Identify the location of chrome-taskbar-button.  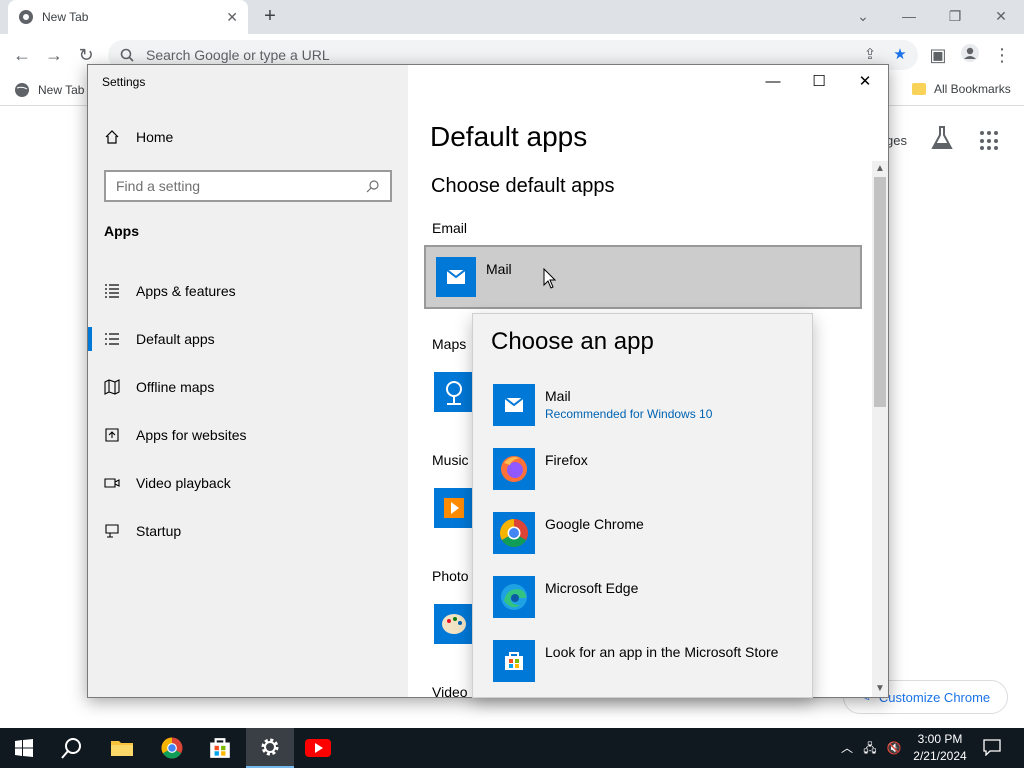
(172, 748).